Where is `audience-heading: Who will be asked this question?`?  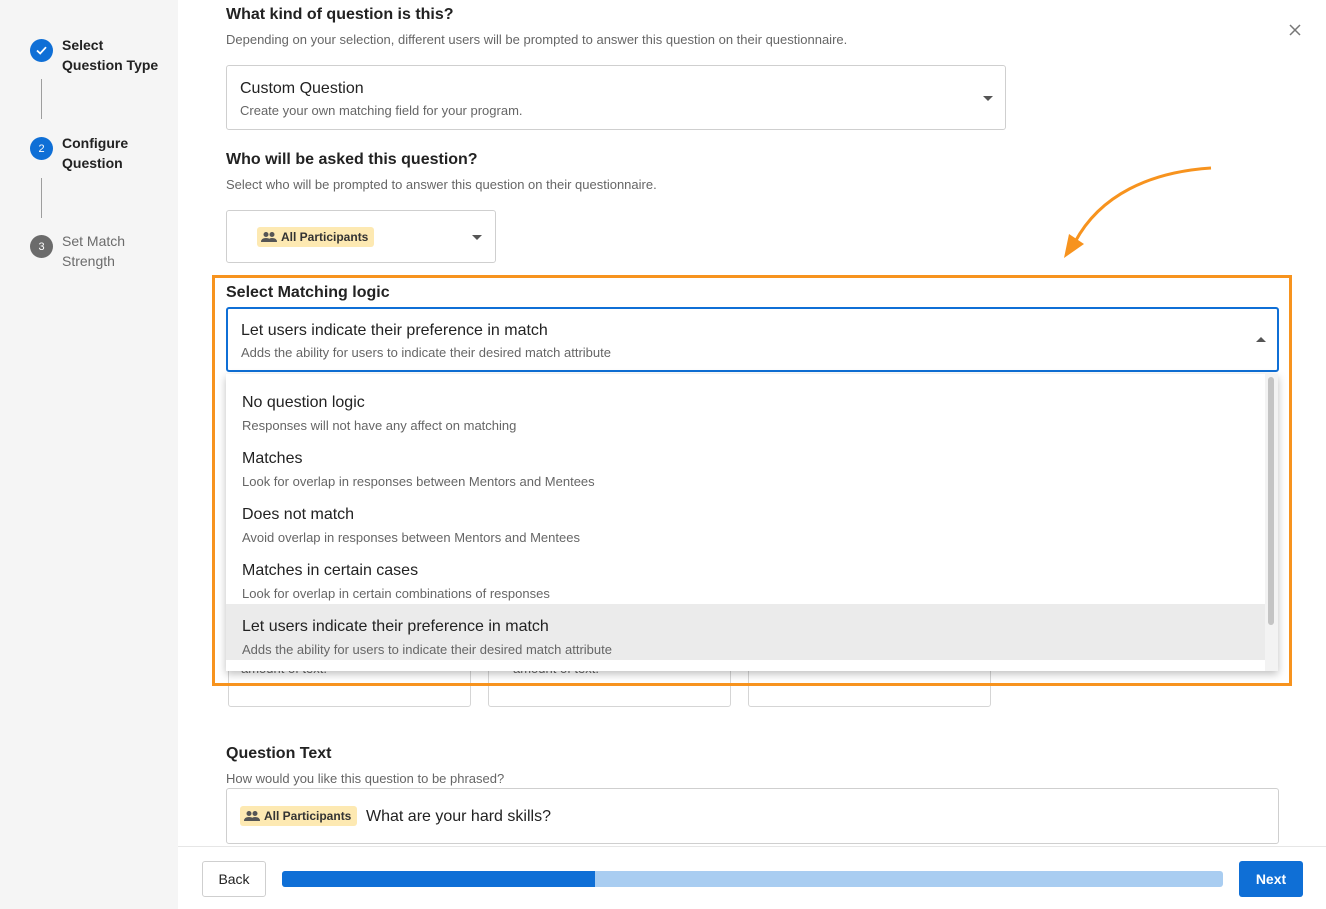
audience-heading: Who will be asked this question? is located at coordinates (352, 159).